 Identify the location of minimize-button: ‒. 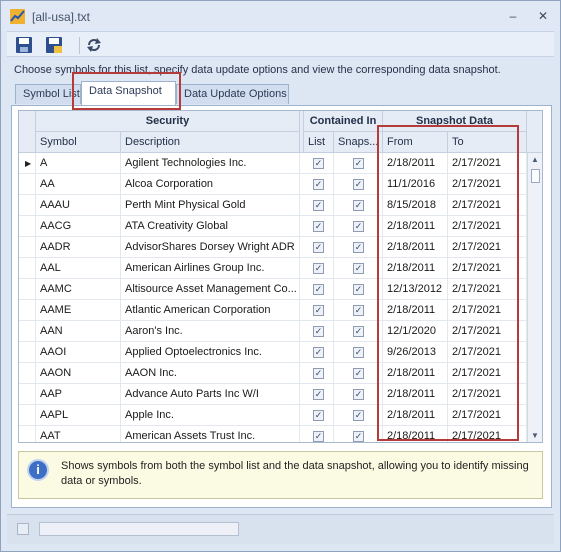
(513, 16).